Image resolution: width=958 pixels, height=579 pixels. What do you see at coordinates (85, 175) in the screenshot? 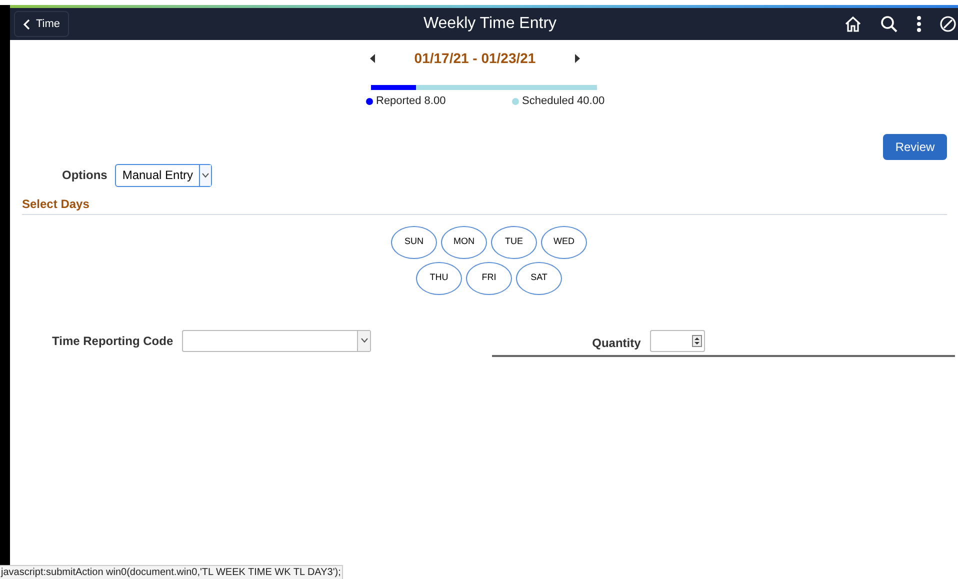
I see `options-label: Options` at bounding box center [85, 175].